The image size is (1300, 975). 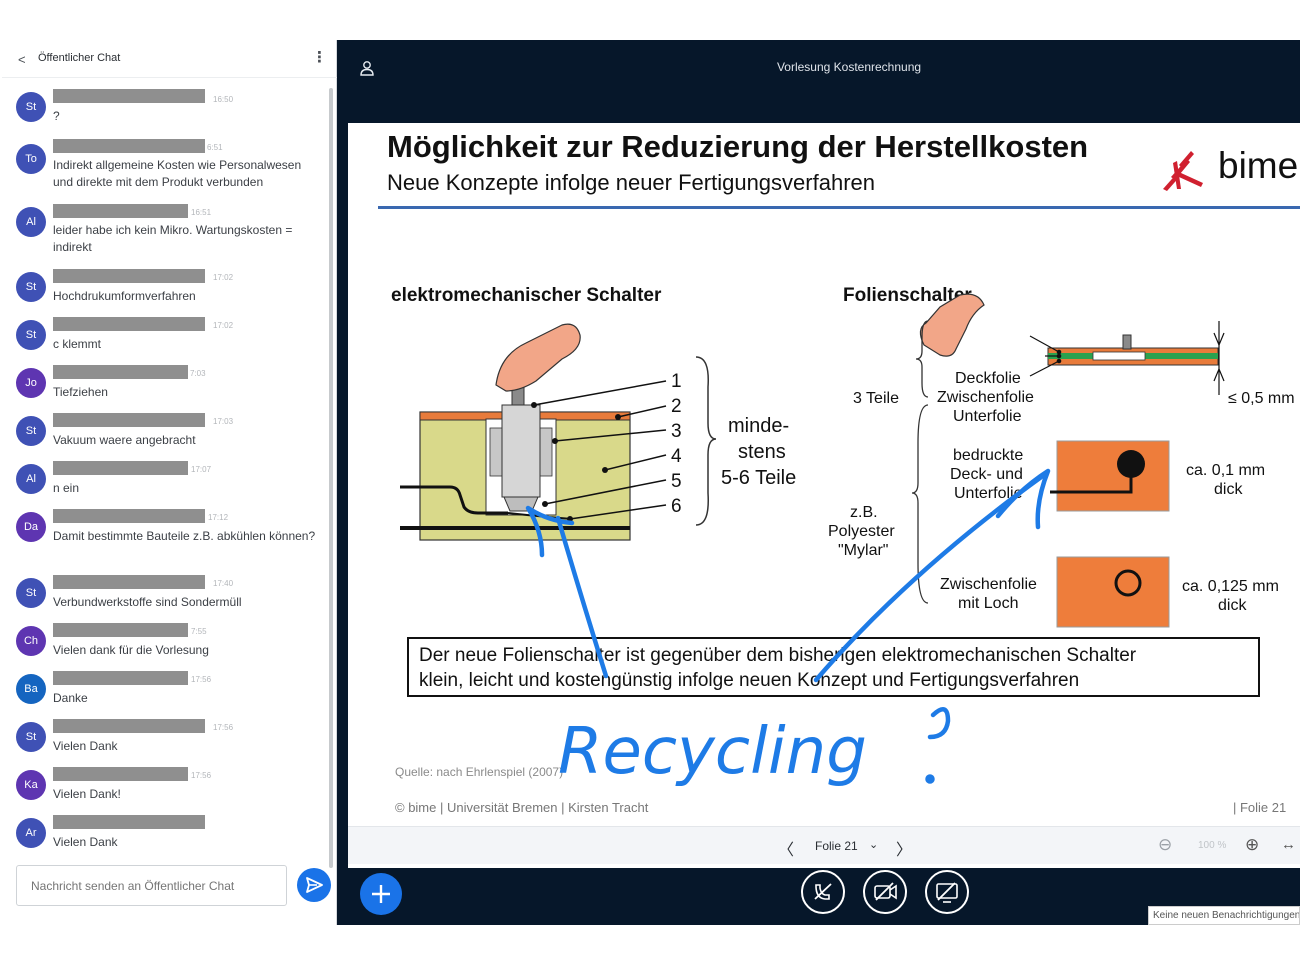 What do you see at coordinates (79, 58) in the screenshot?
I see `chat-title: Öffentlicher Chat` at bounding box center [79, 58].